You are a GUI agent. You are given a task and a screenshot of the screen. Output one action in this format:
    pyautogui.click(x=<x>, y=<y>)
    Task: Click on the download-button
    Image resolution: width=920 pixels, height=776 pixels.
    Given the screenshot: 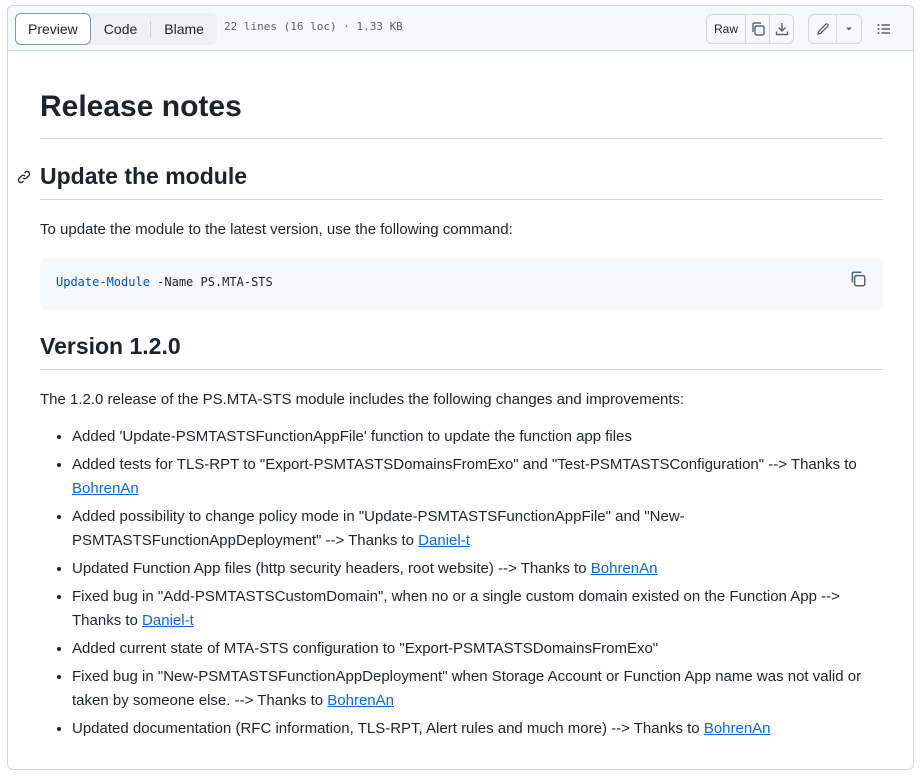 What is the action you would take?
    pyautogui.click(x=781, y=29)
    